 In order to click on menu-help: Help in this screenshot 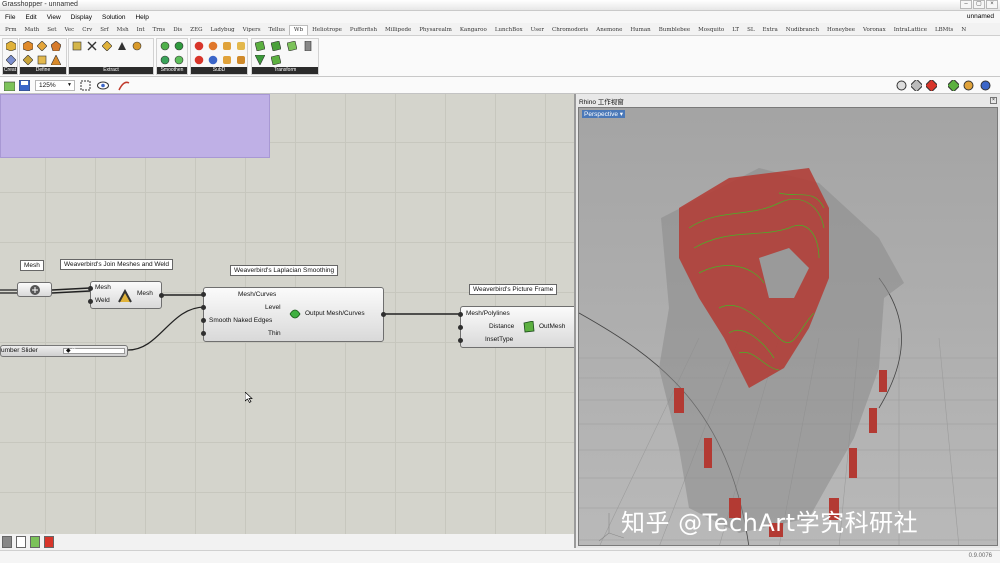, I will do `click(141, 17)`.